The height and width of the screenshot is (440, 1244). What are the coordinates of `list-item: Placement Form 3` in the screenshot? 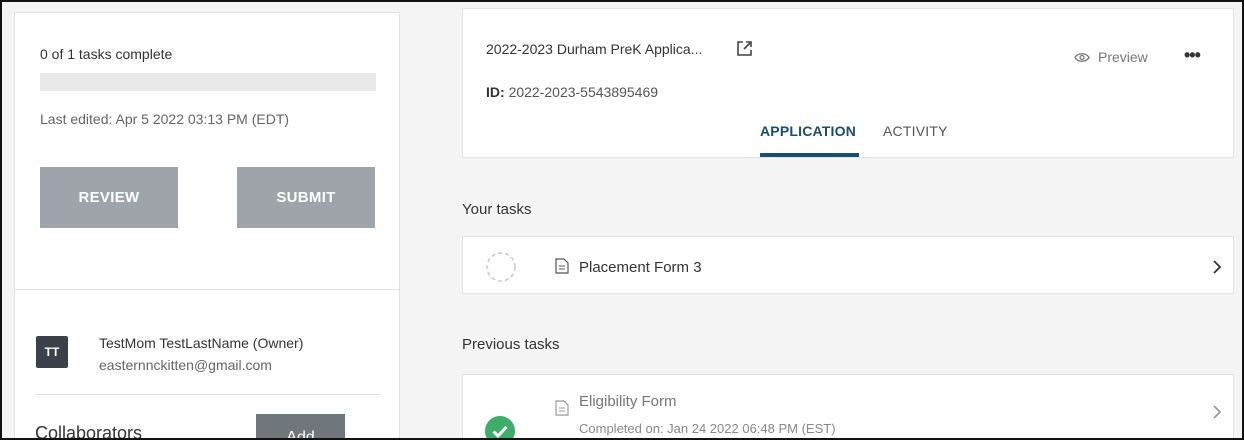 It's located at (848, 265).